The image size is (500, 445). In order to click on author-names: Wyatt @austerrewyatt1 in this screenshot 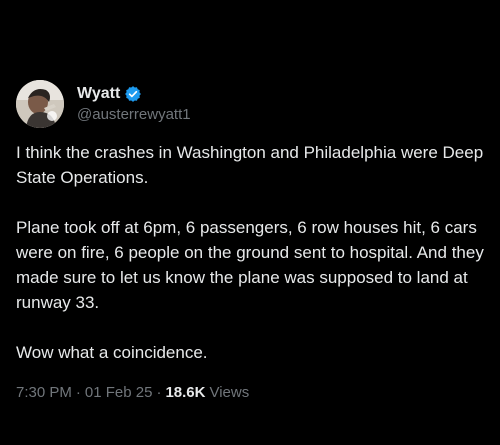, I will do `click(134, 104)`.